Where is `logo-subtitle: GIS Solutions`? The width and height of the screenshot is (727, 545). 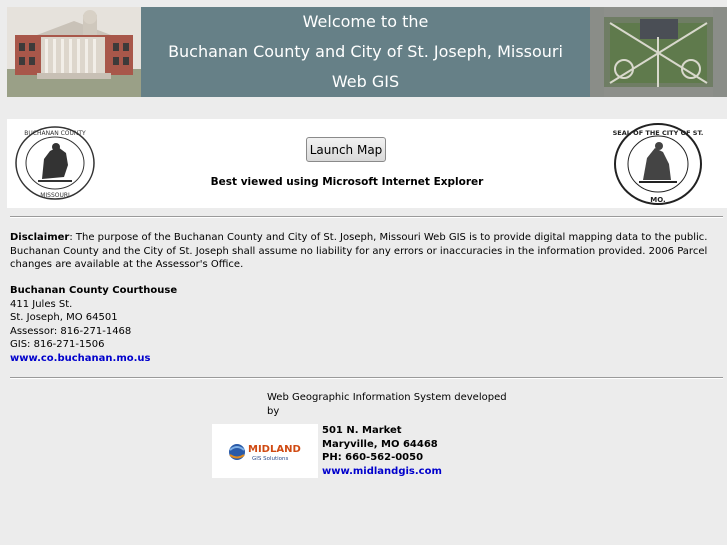 logo-subtitle: GIS Solutions is located at coordinates (270, 459).